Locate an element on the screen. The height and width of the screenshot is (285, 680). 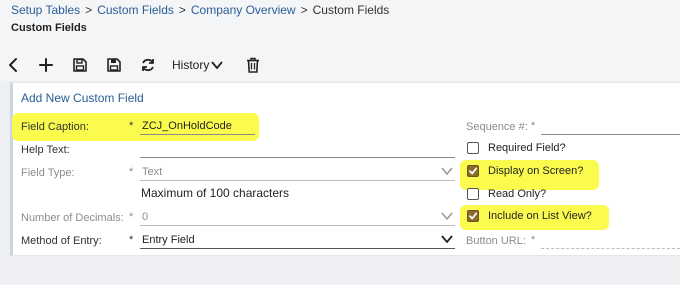
refresh-icon is located at coordinates (148, 65).